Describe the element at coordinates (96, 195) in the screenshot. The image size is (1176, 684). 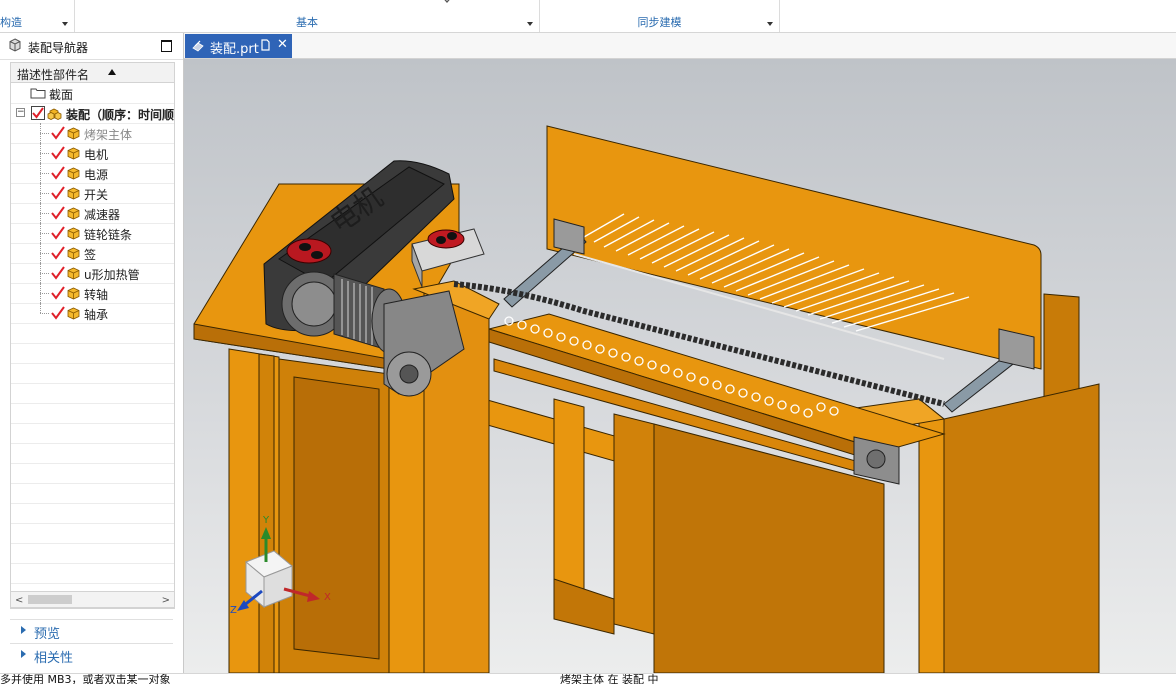
I see `tree-row-label: 开关` at that location.